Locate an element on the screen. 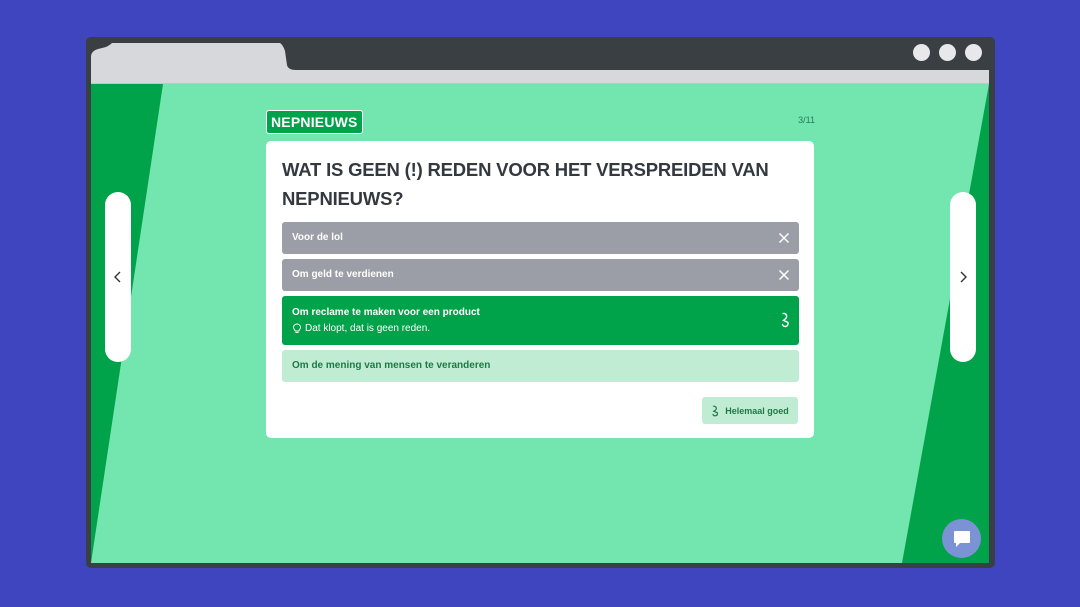 The height and width of the screenshot is (607, 1080). answer-option-1: Voor de lol is located at coordinates (540, 238).